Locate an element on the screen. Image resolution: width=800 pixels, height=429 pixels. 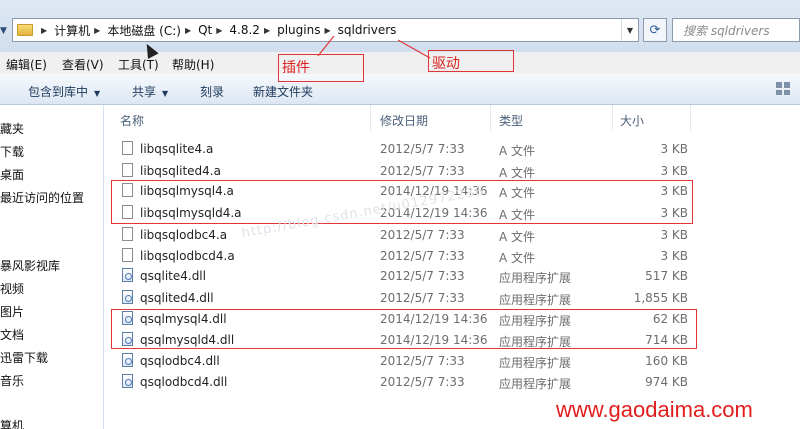
refresh-button: ⟳ is located at coordinates (655, 30).